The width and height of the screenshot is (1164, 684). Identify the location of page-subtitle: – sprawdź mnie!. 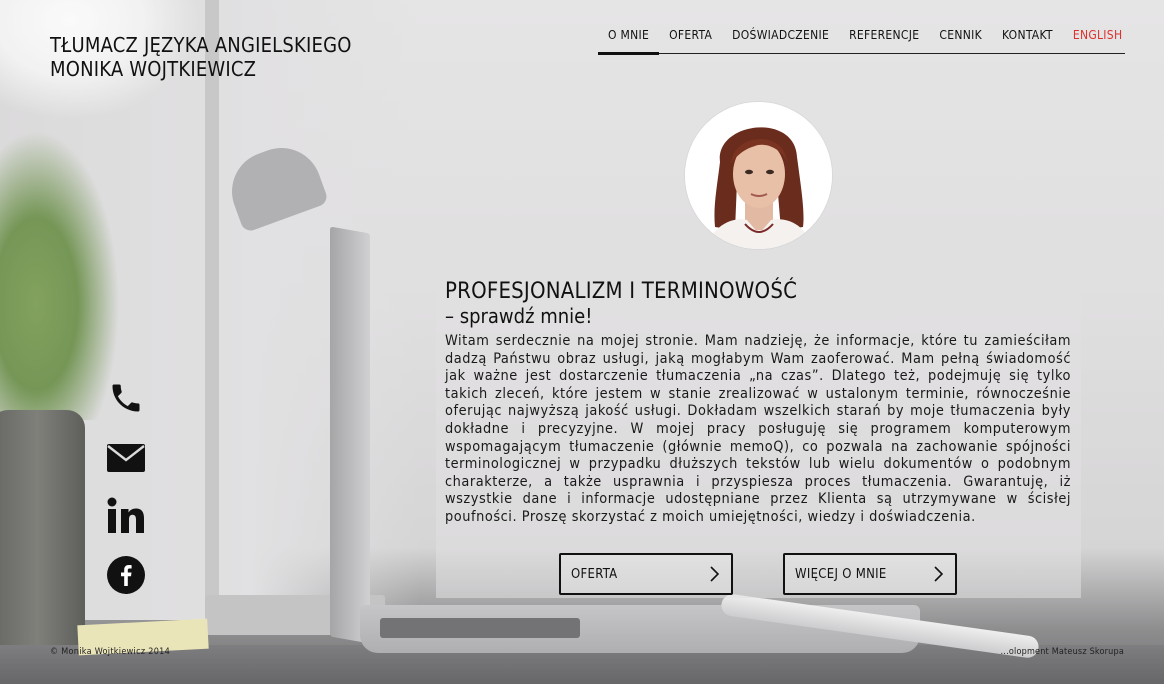
(519, 316).